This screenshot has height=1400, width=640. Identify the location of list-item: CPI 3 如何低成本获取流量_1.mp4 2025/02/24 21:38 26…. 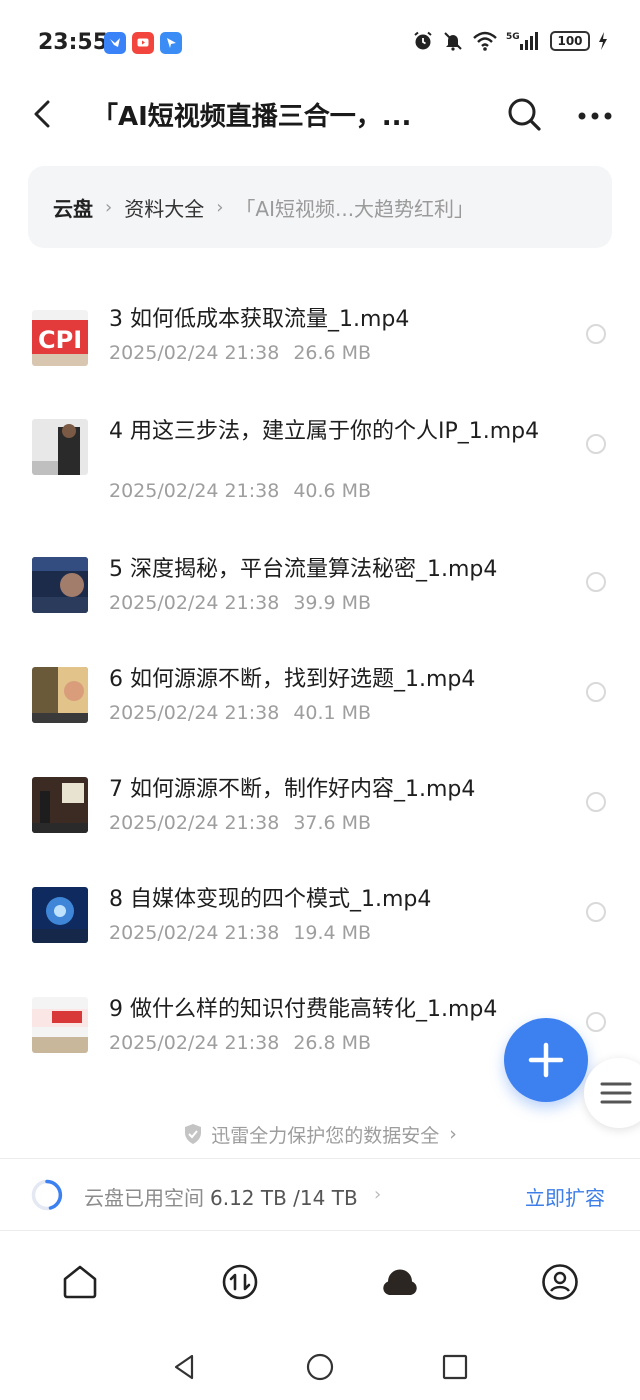
(320, 338).